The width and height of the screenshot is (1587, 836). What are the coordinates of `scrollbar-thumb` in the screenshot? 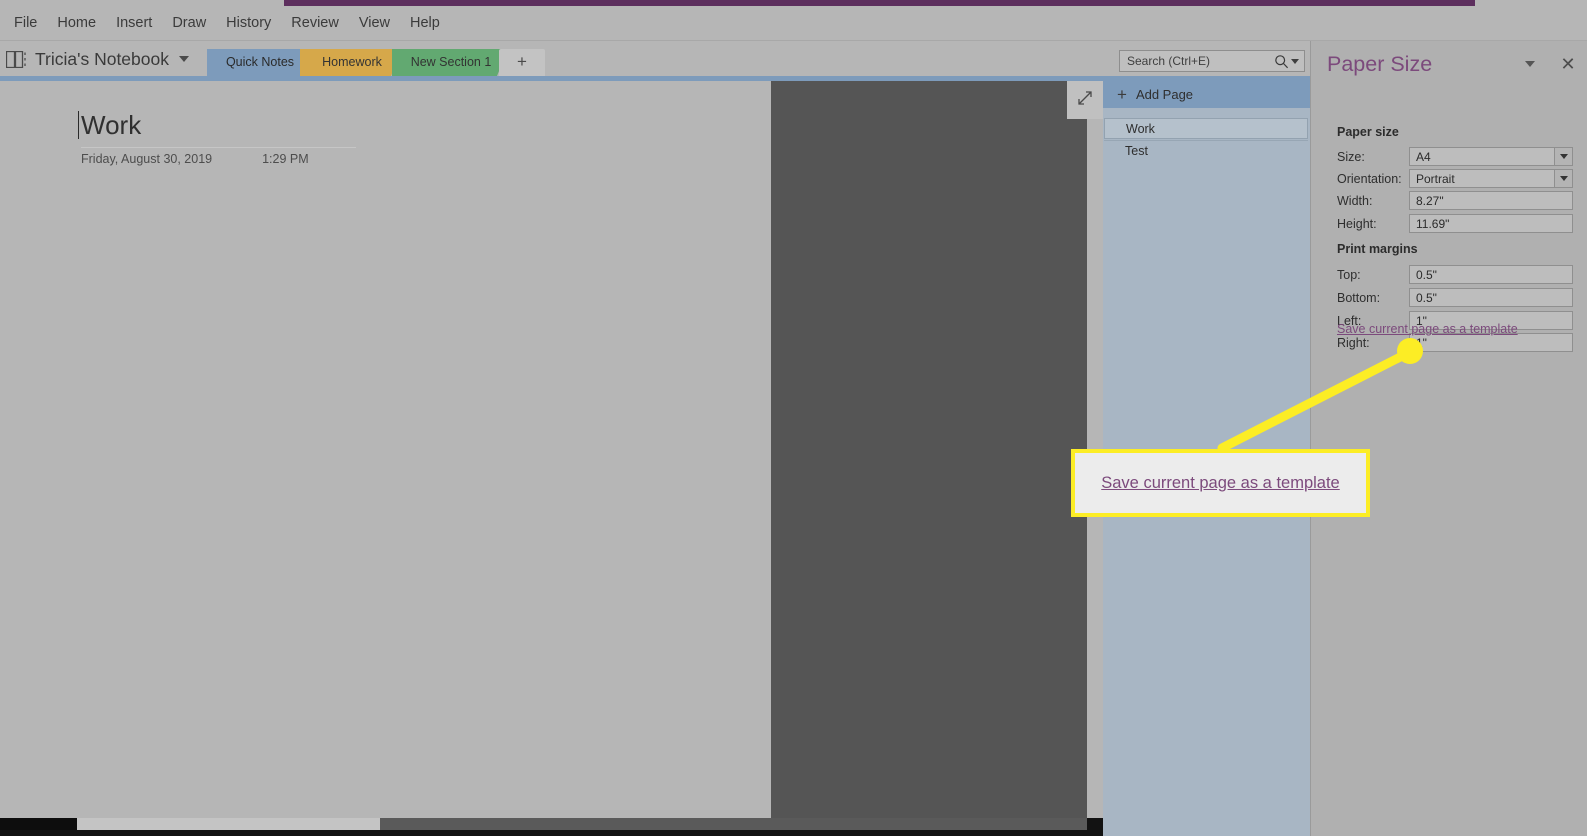 It's located at (228, 824).